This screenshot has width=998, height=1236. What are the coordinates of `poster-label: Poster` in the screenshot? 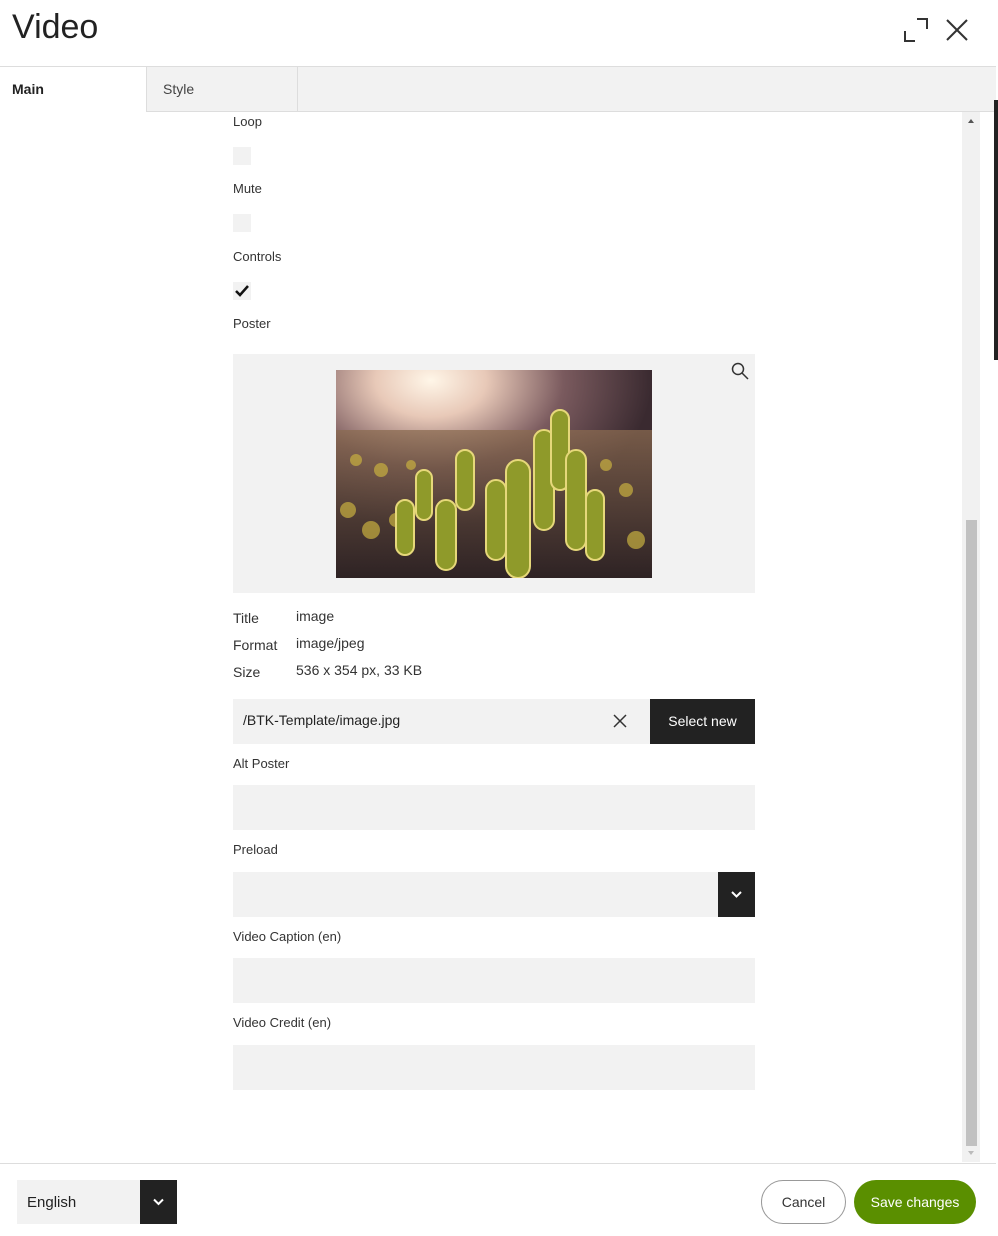 It's located at (252, 323).